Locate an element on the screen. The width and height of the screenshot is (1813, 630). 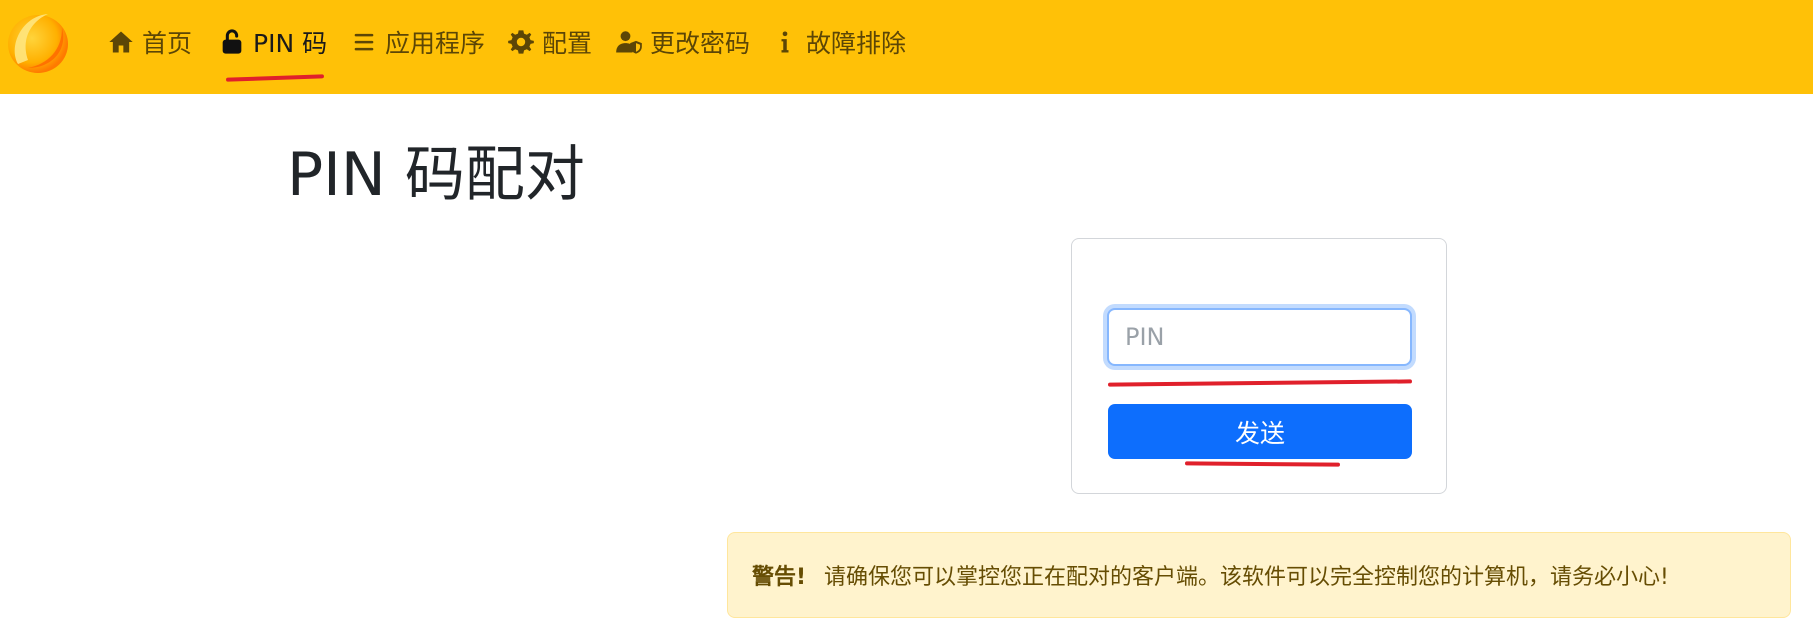
sunshine-logo is located at coordinates (37, 40).